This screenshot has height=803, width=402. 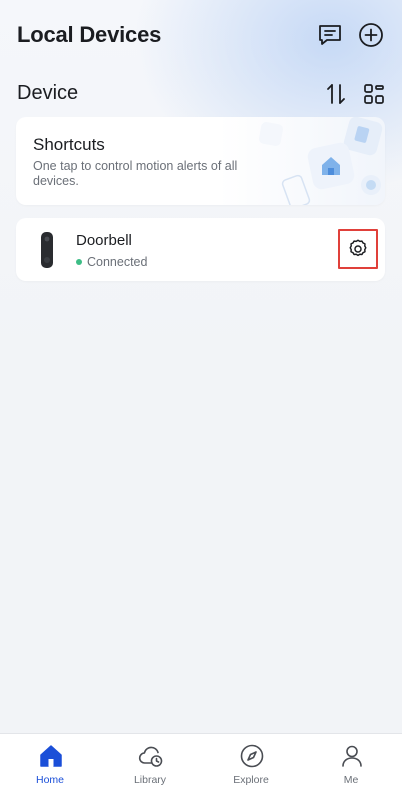 What do you see at coordinates (352, 756) in the screenshot?
I see `person-icon` at bounding box center [352, 756].